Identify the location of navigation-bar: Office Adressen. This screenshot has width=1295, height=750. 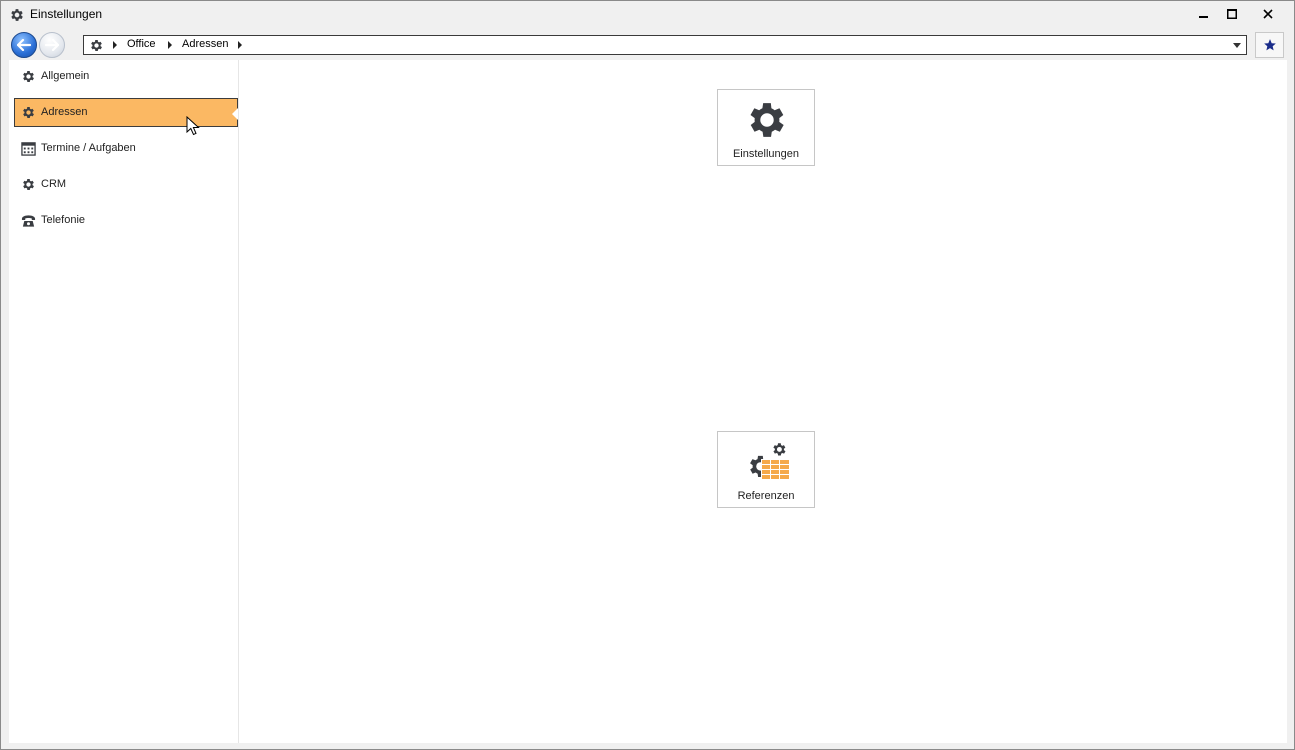
(647, 45).